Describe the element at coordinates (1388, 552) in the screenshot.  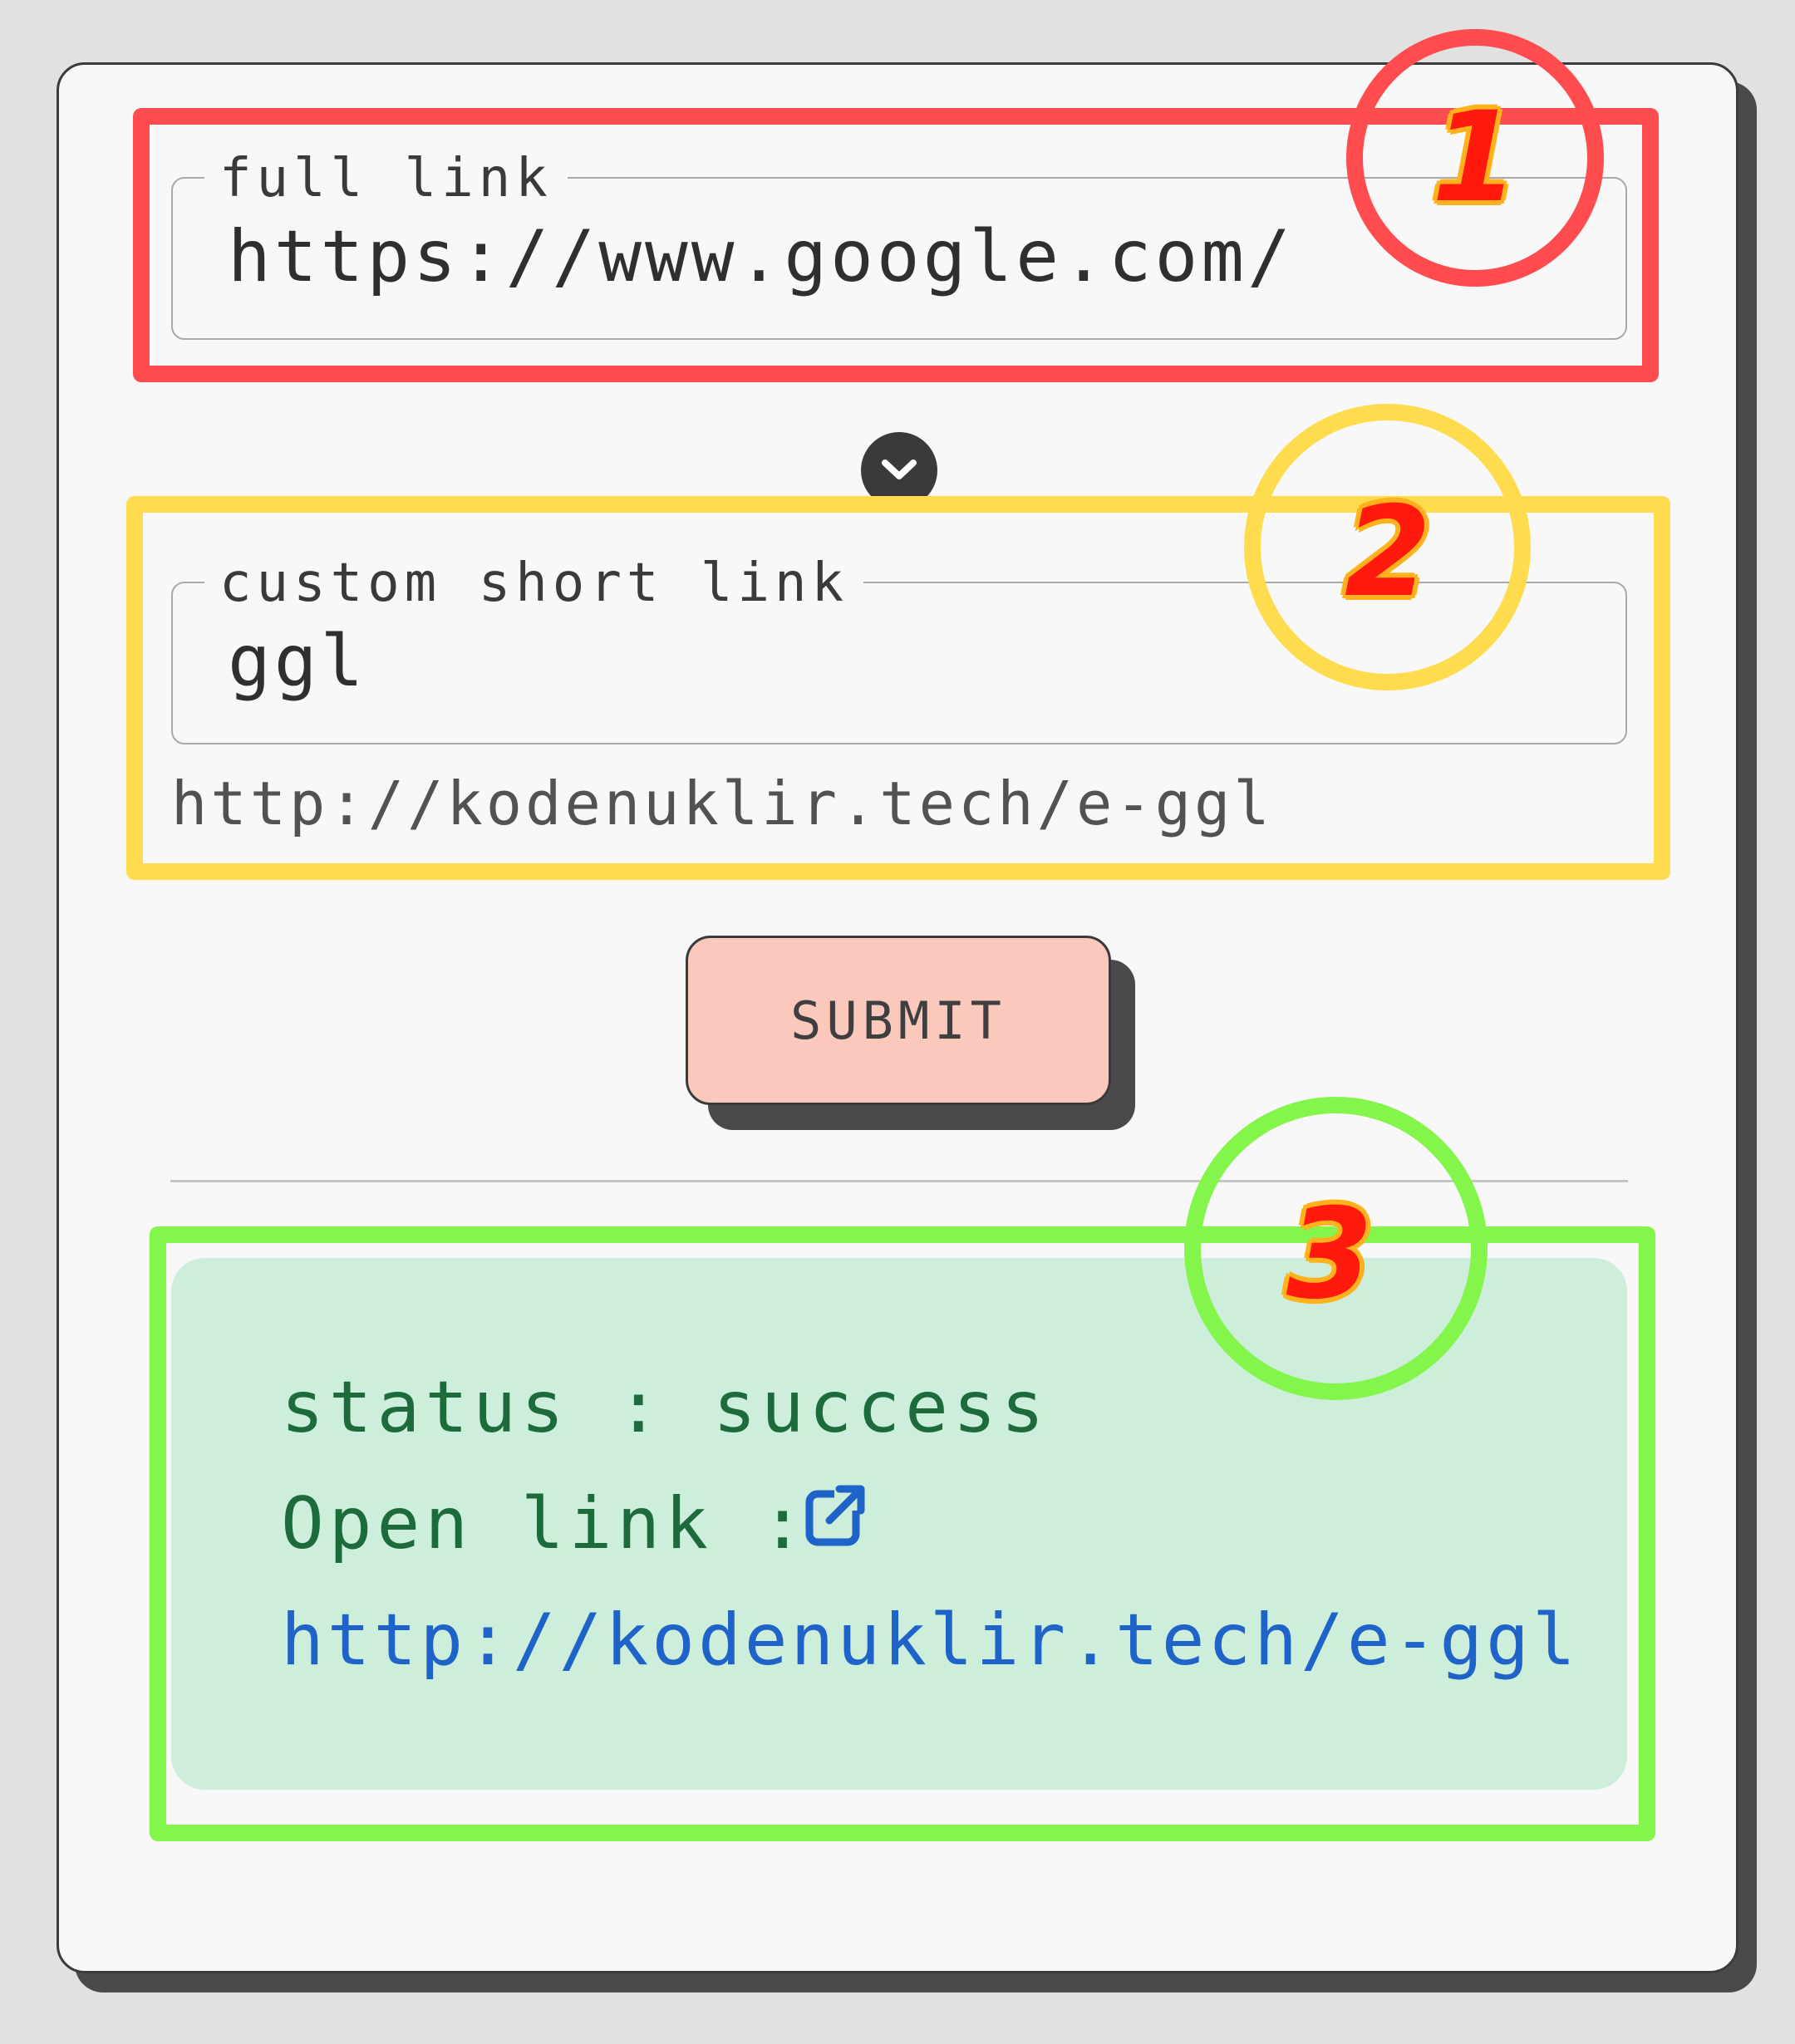
I see `annotation-number-2: 2` at that location.